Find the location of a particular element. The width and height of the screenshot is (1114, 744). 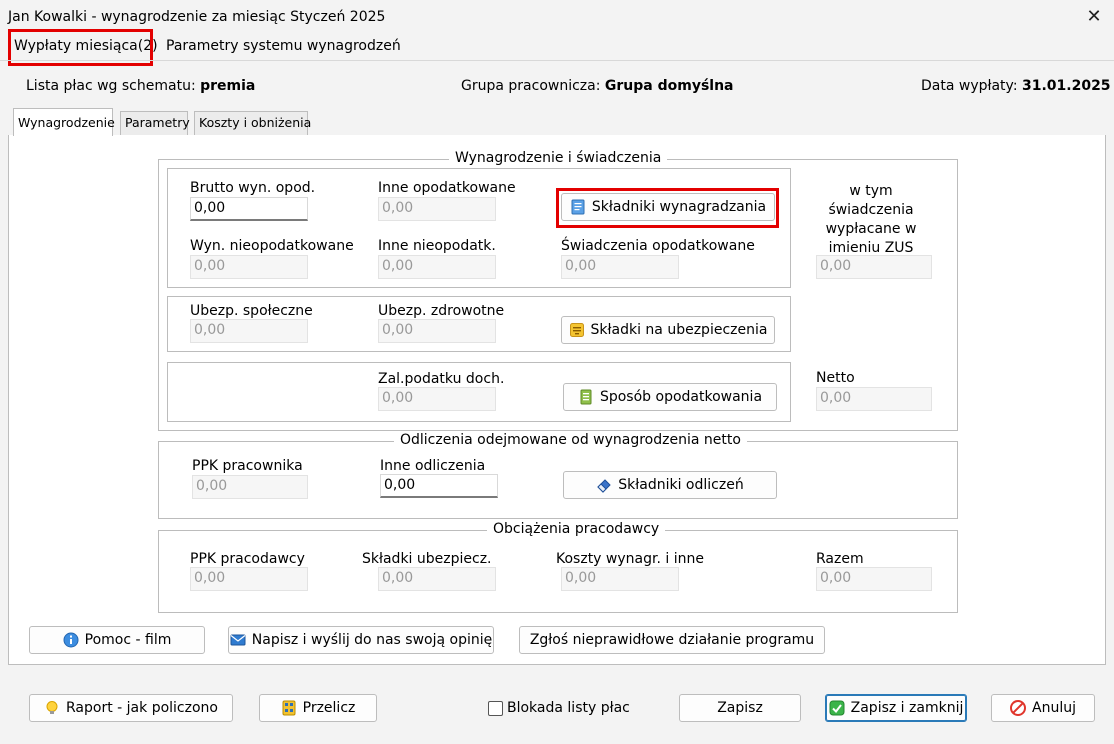

skladniki-odliczen-button: Składniki odliczeń is located at coordinates (670, 485).